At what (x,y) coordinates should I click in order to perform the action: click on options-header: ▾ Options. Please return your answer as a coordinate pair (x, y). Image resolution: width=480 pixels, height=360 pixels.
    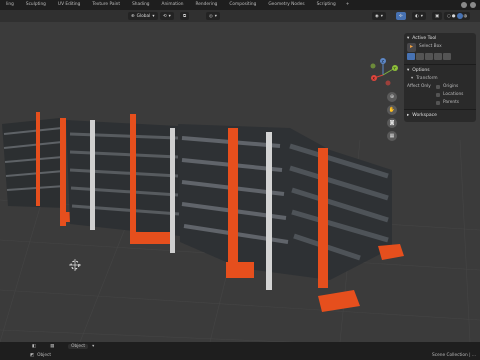
    Looking at the image, I should click on (440, 71).